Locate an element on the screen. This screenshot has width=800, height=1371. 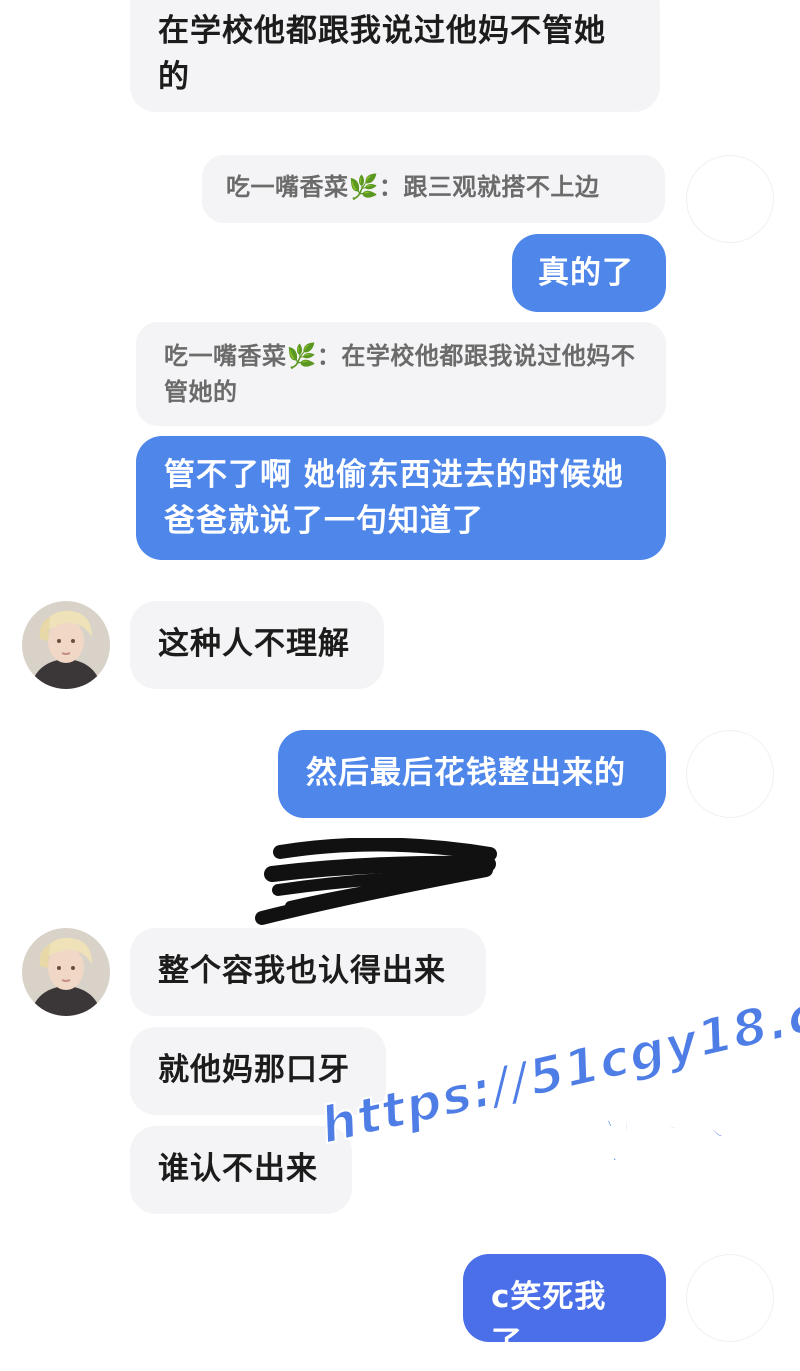
message-outgoing: 管不了啊 她偷东西进去的时候她爸爸就说了一句知道了 is located at coordinates (401, 498).